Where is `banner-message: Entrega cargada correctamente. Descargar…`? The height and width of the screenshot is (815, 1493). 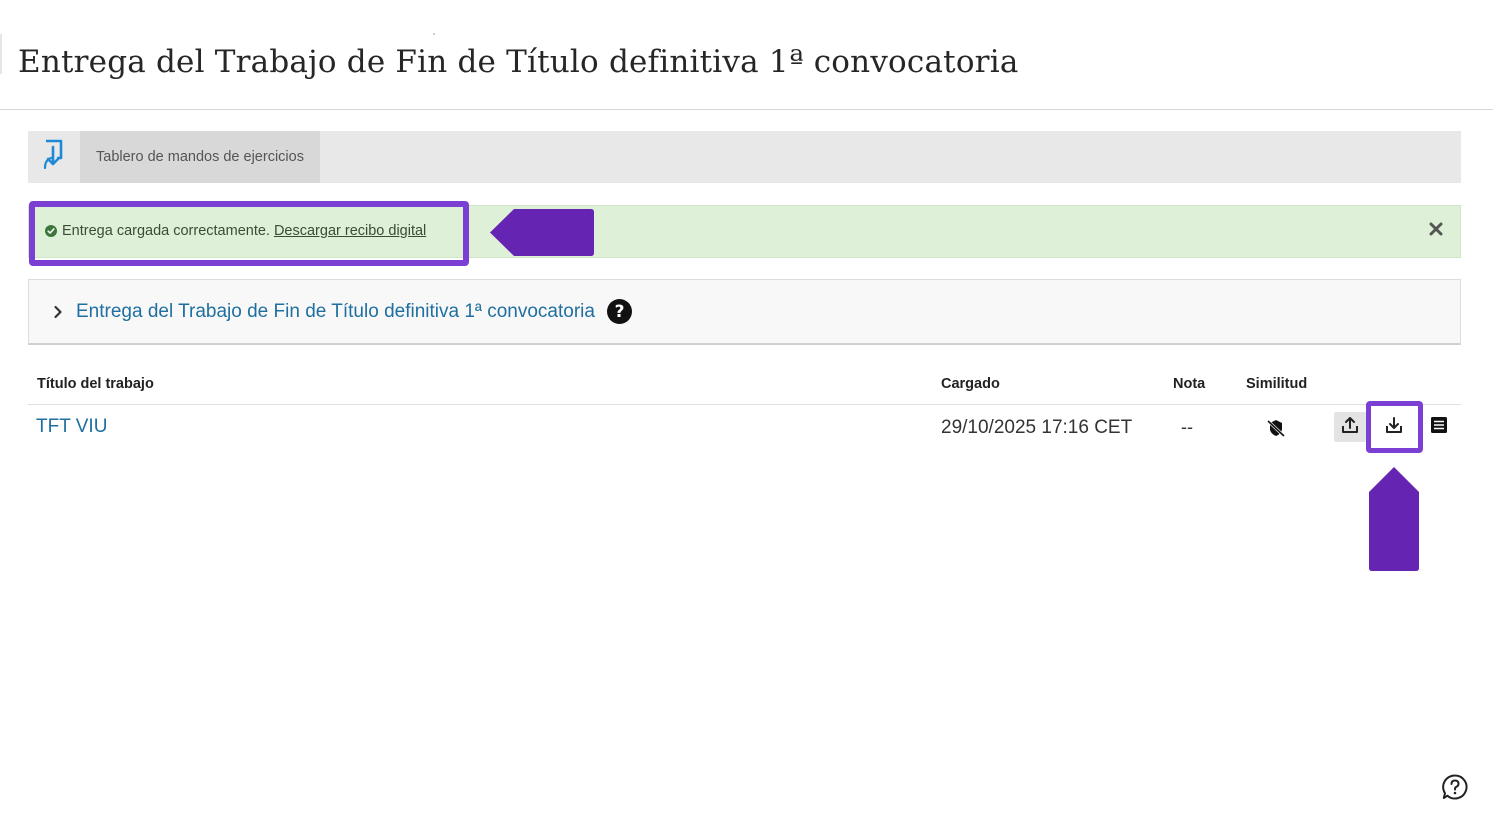 banner-message: Entrega cargada correctamente. Descargar… is located at coordinates (235, 231).